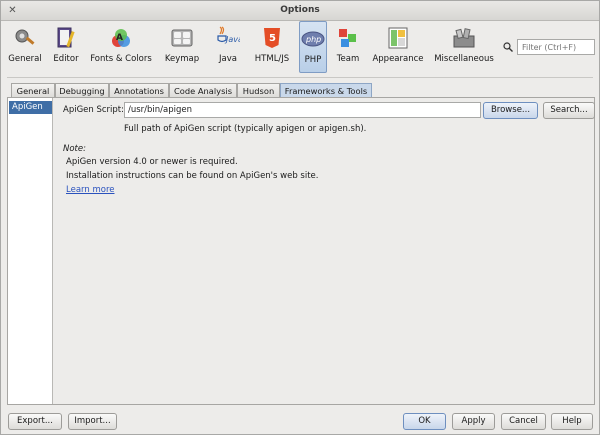  Describe the element at coordinates (464, 59) in the screenshot. I see `category-label: Miscellaneous` at that location.